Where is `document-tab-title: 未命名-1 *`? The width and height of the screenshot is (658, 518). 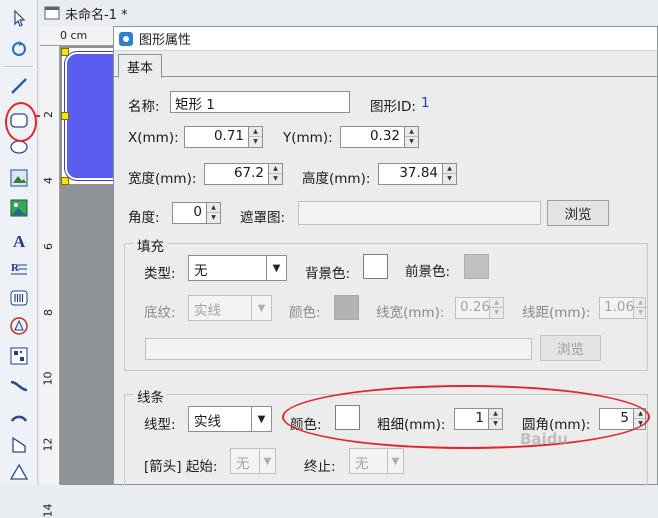
document-tab-title: 未命名-1 * is located at coordinates (96, 15).